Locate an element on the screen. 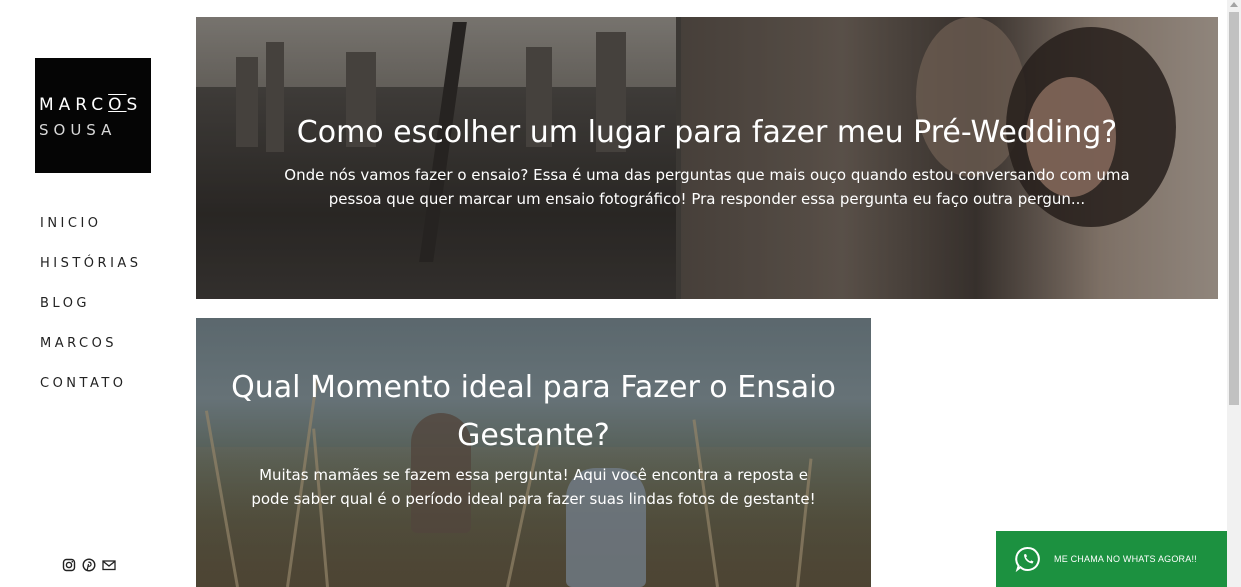 This screenshot has width=1241, height=587. social-links is located at coordinates (89, 565).